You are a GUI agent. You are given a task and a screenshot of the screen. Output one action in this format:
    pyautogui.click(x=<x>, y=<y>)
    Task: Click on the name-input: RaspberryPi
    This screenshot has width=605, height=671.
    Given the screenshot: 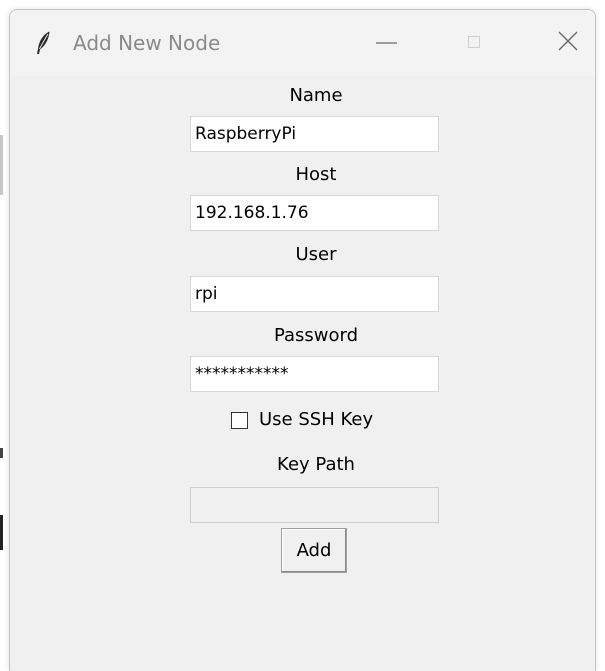 What is the action you would take?
    pyautogui.click(x=314, y=134)
    